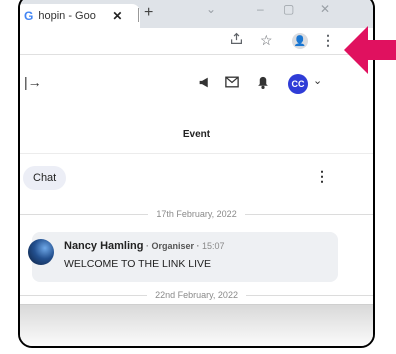 The height and width of the screenshot is (354, 396). Describe the element at coordinates (204, 84) in the screenshot. I see `megaphone-icon` at that location.